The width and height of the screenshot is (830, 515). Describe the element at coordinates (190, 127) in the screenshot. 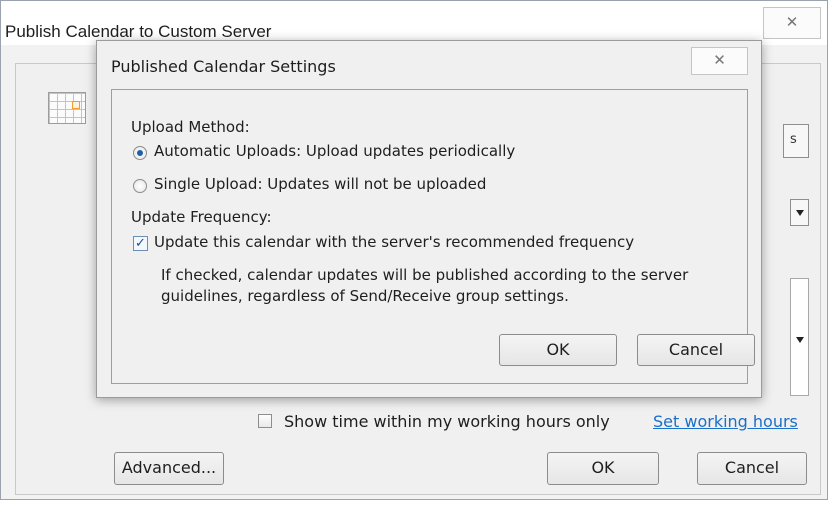

I see `upload-method-label: Upload Method:` at that location.